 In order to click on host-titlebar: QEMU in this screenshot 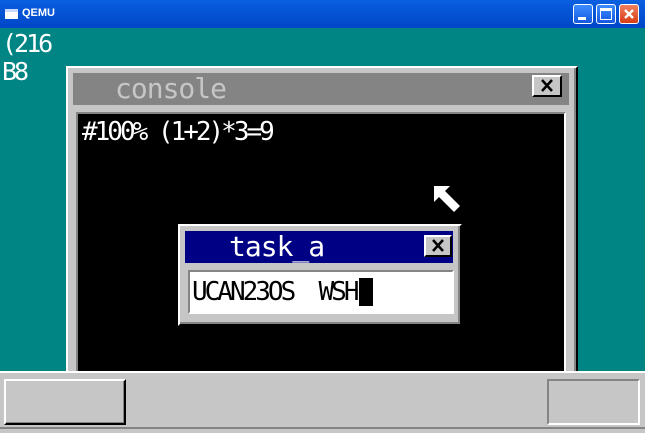, I will do `click(322, 14)`.